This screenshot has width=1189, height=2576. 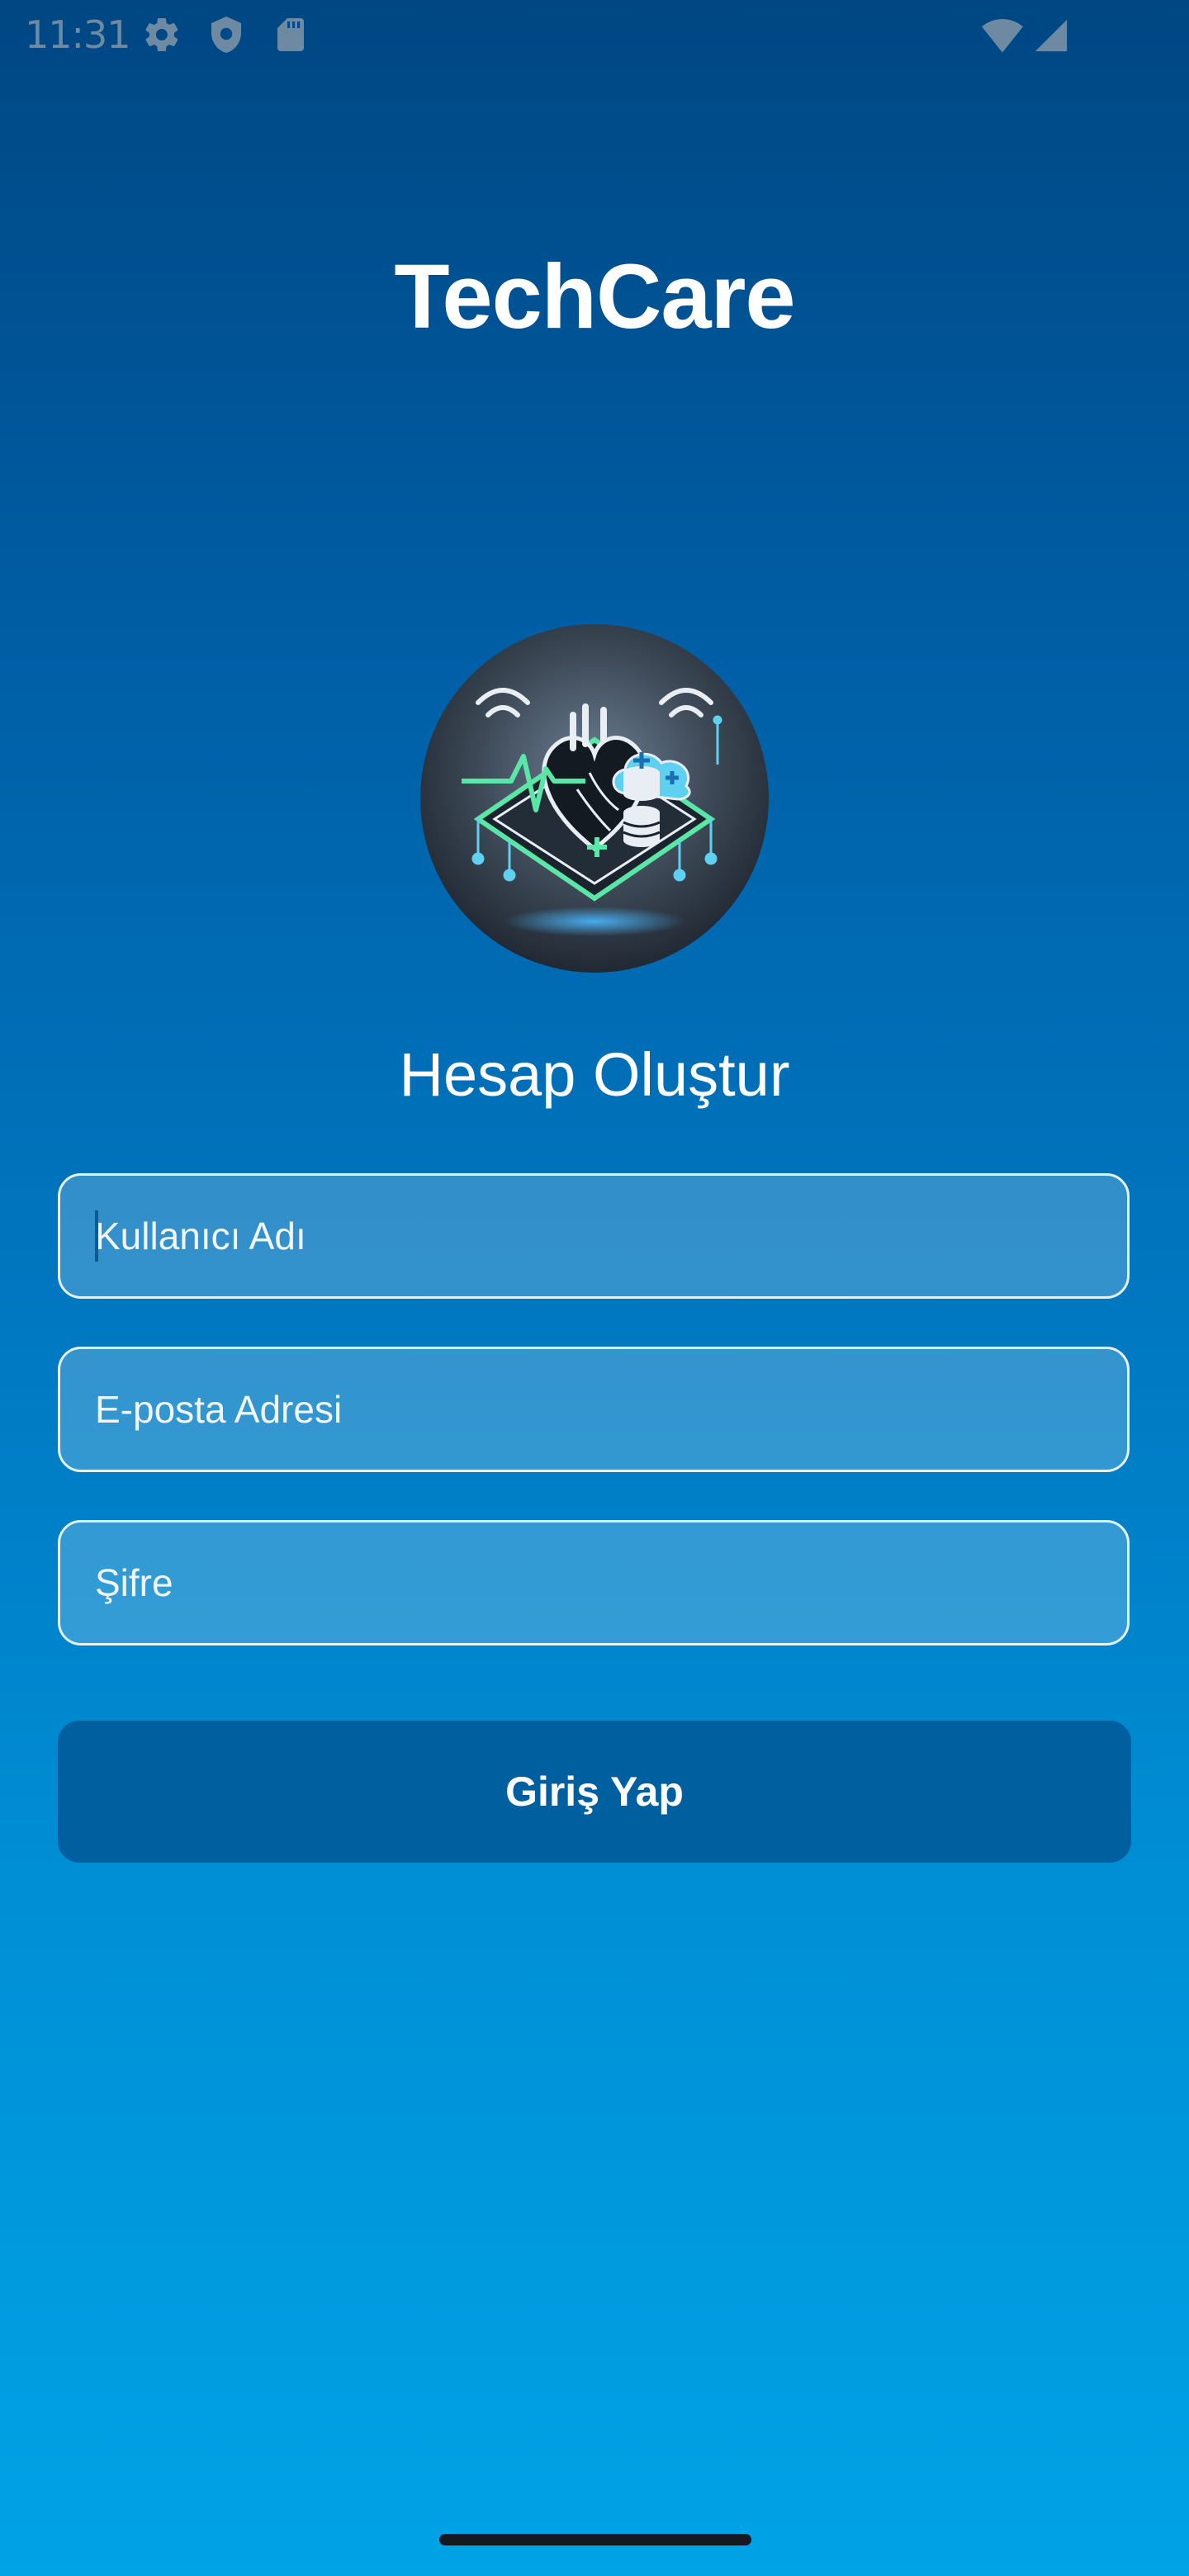 What do you see at coordinates (96, 1236) in the screenshot?
I see `text-caret` at bounding box center [96, 1236].